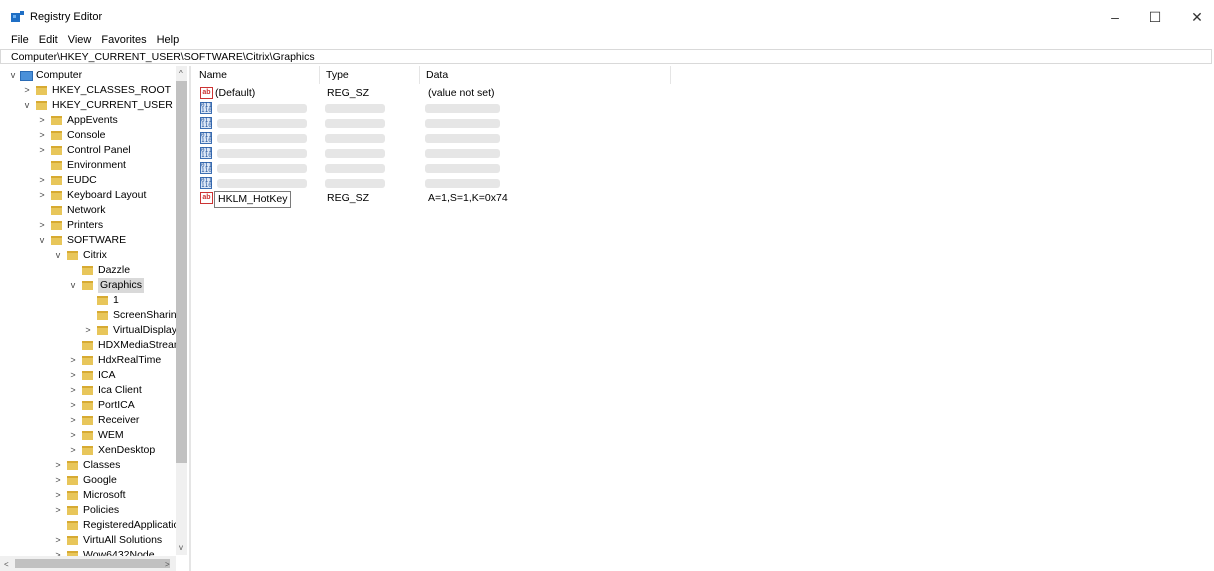 The height and width of the screenshot is (571, 1214). What do you see at coordinates (47, 40) in the screenshot?
I see `menu-edit: Edit` at bounding box center [47, 40].